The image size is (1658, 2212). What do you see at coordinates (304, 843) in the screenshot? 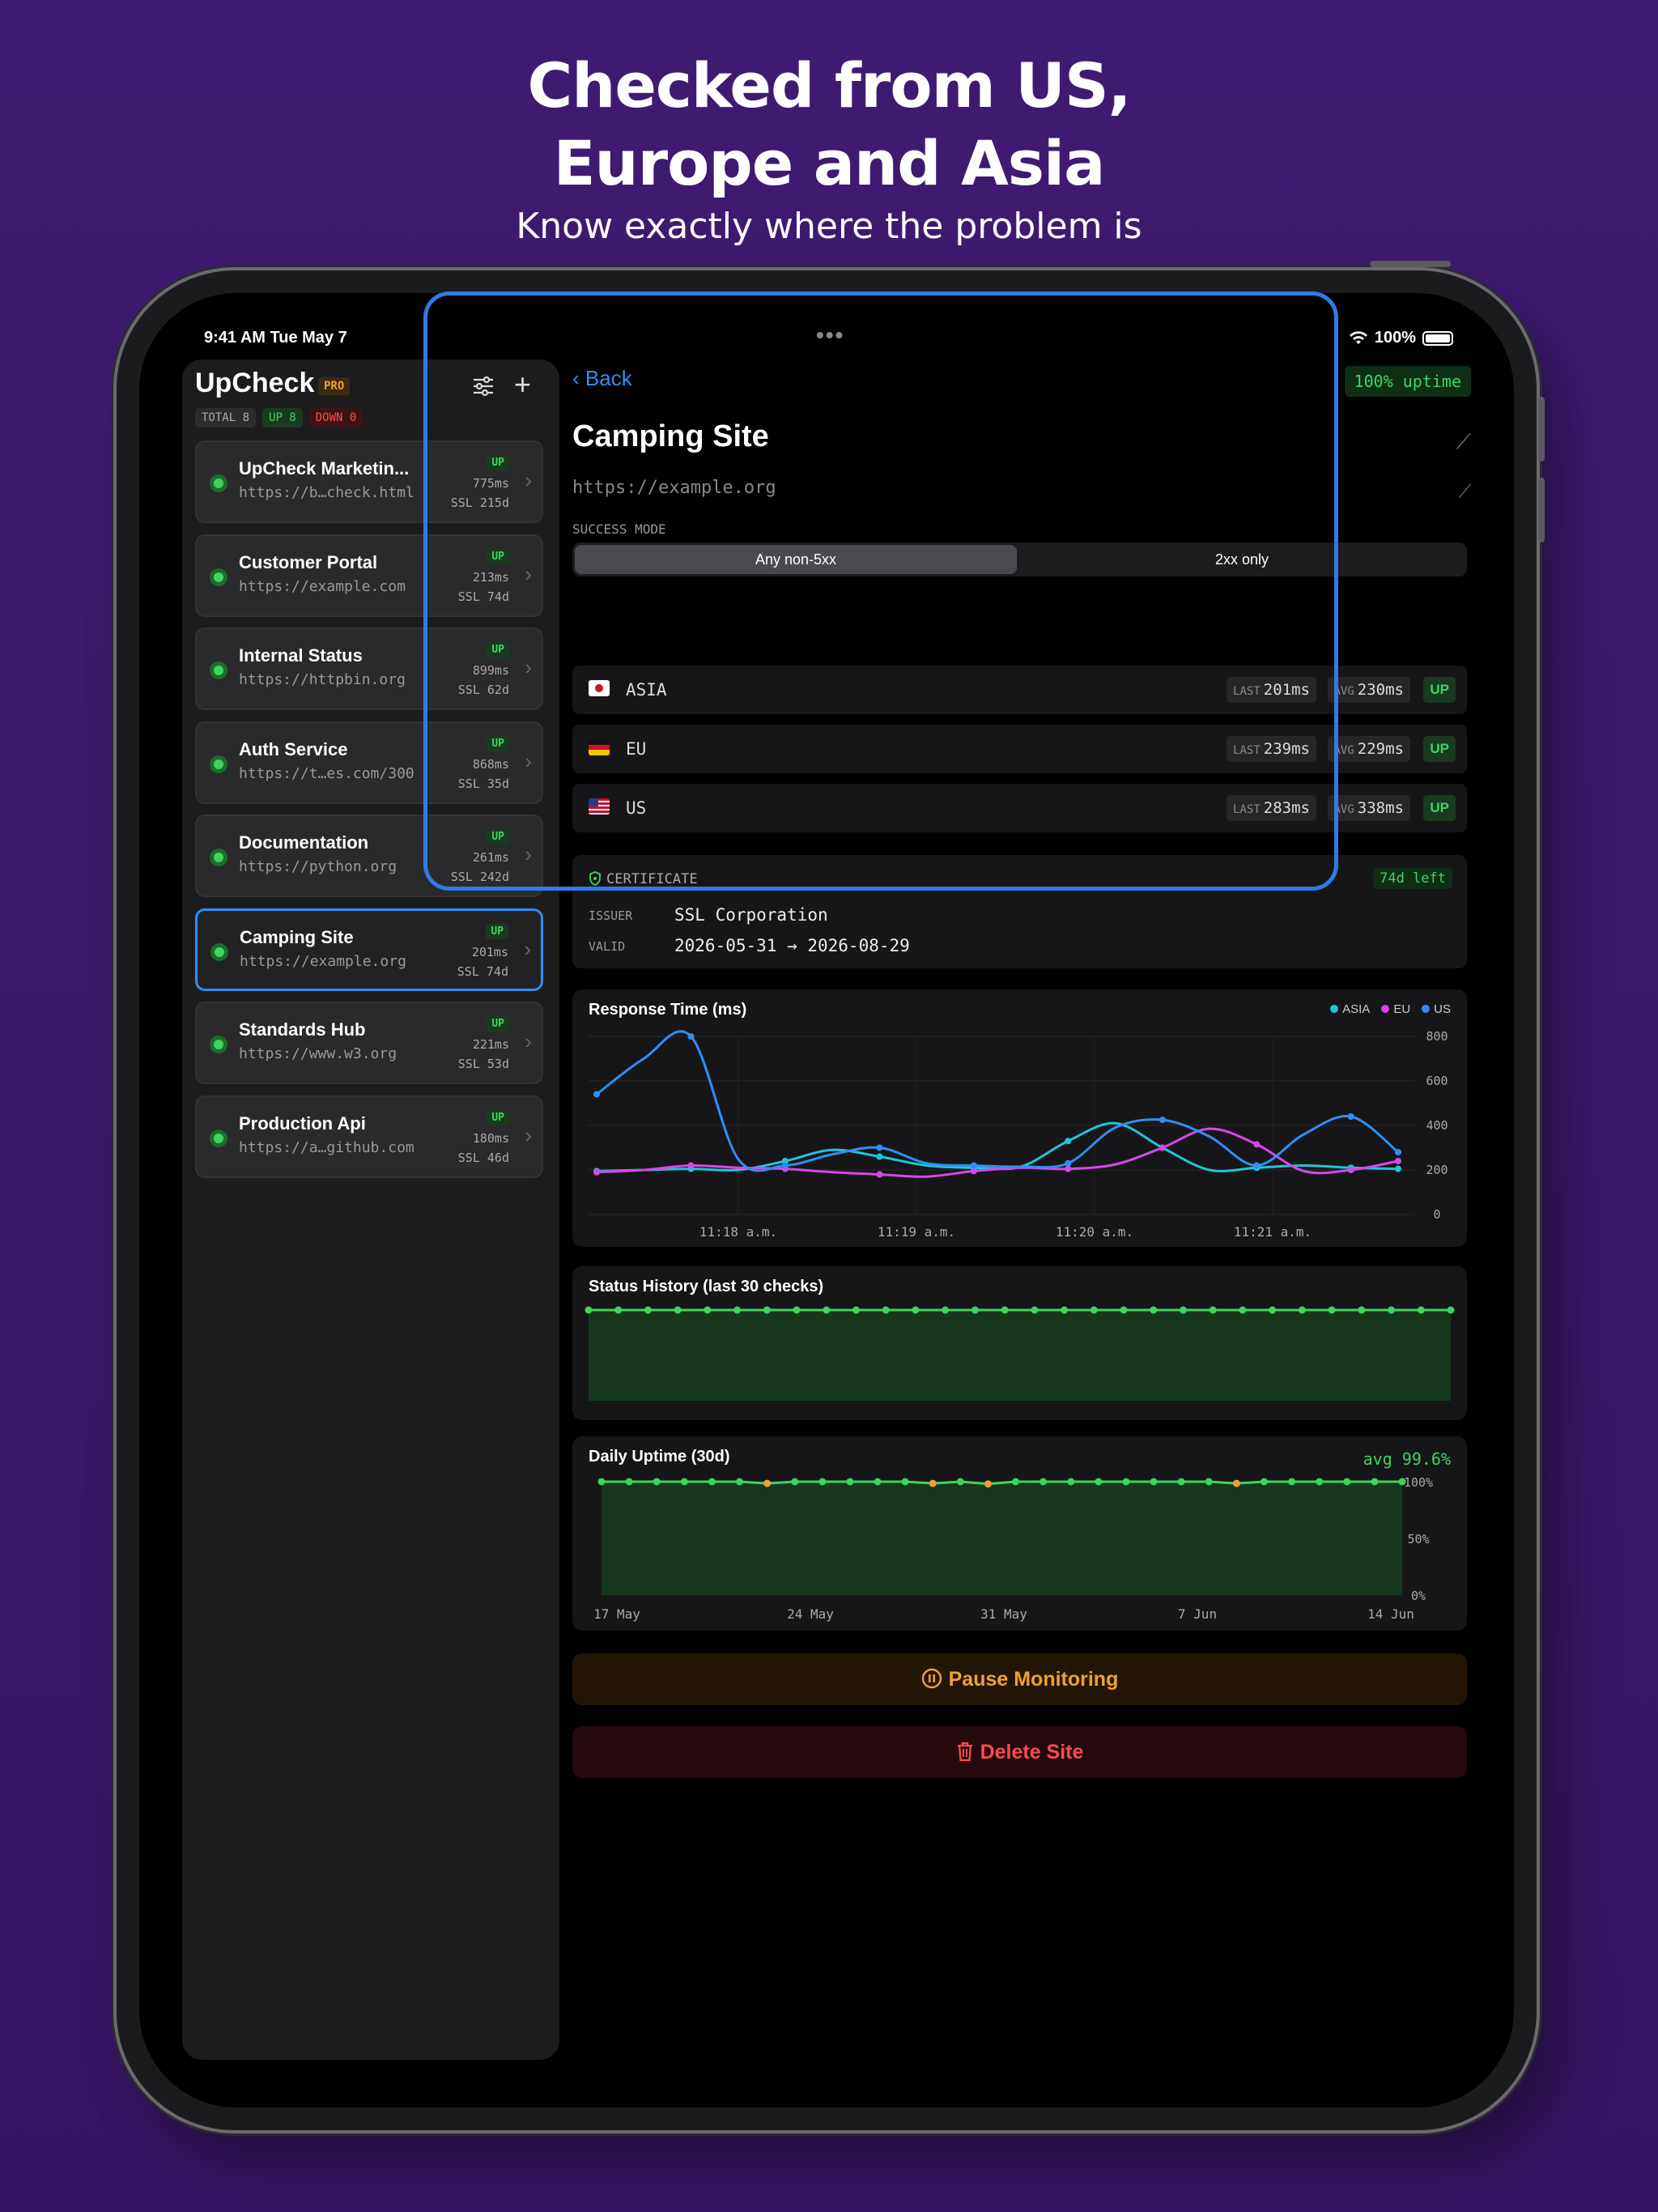
I see `site-name: Documentation` at bounding box center [304, 843].